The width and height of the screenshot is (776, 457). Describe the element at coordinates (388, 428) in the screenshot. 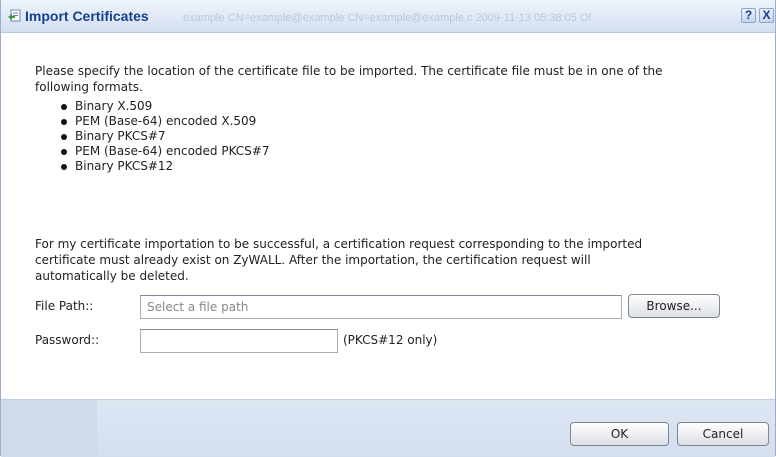

I see `dialog-footer: OK Cancel` at that location.